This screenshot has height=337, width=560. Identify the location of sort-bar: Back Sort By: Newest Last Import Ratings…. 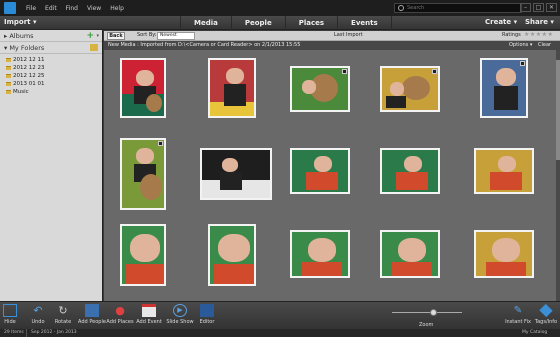
(332, 36).